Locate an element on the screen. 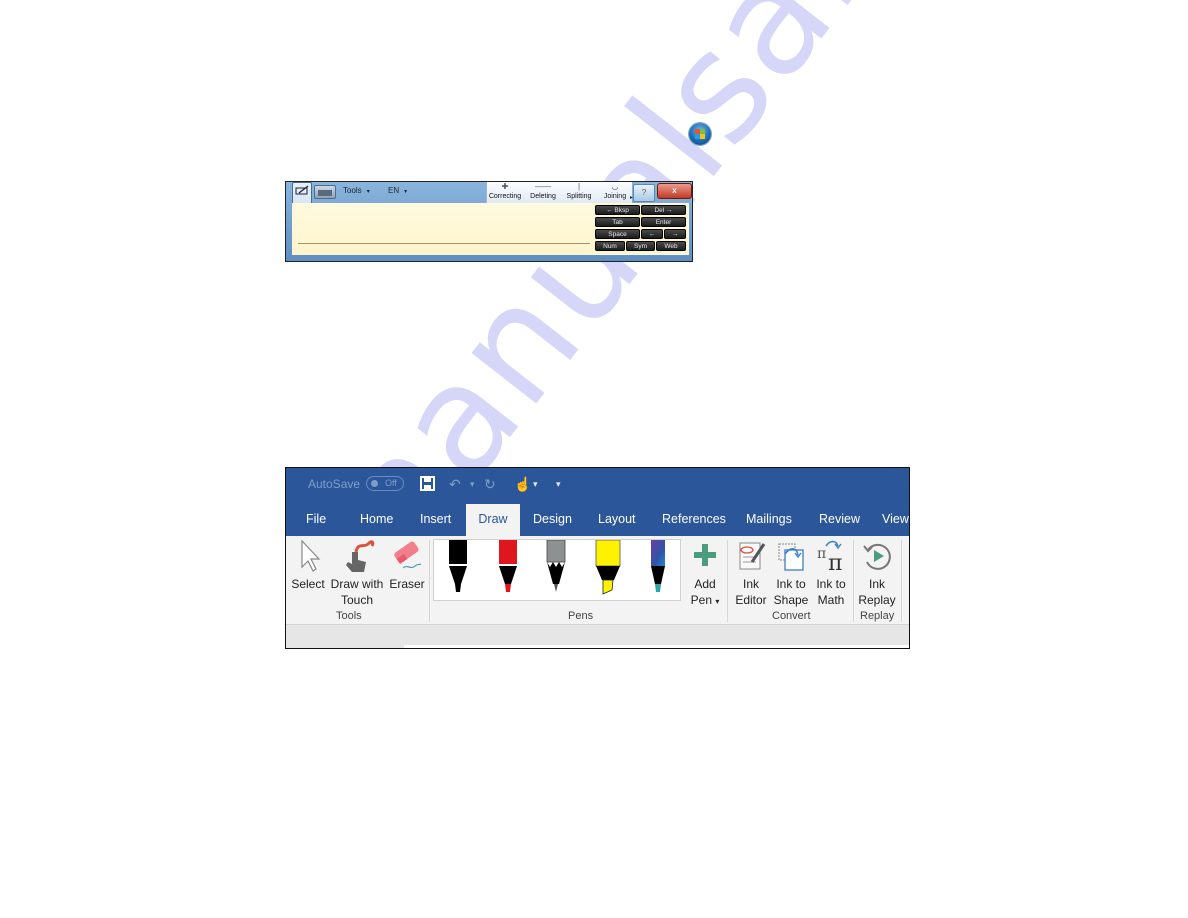 This screenshot has height=918, width=1188. gesture-label: Correcting is located at coordinates (505, 196).